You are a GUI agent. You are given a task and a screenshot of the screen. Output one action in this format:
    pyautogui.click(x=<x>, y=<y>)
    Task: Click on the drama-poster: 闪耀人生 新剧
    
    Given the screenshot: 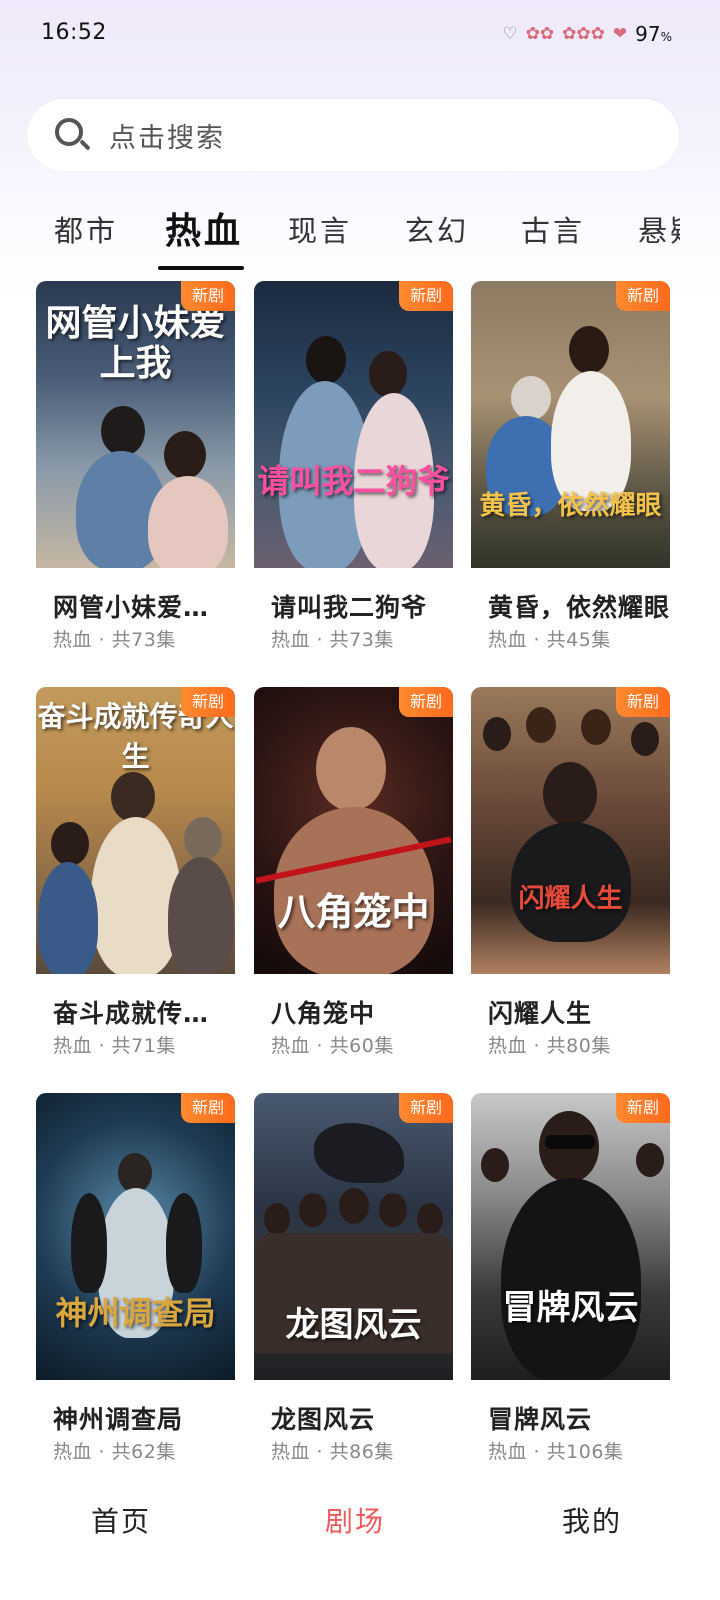 What is the action you would take?
    pyautogui.click(x=570, y=830)
    